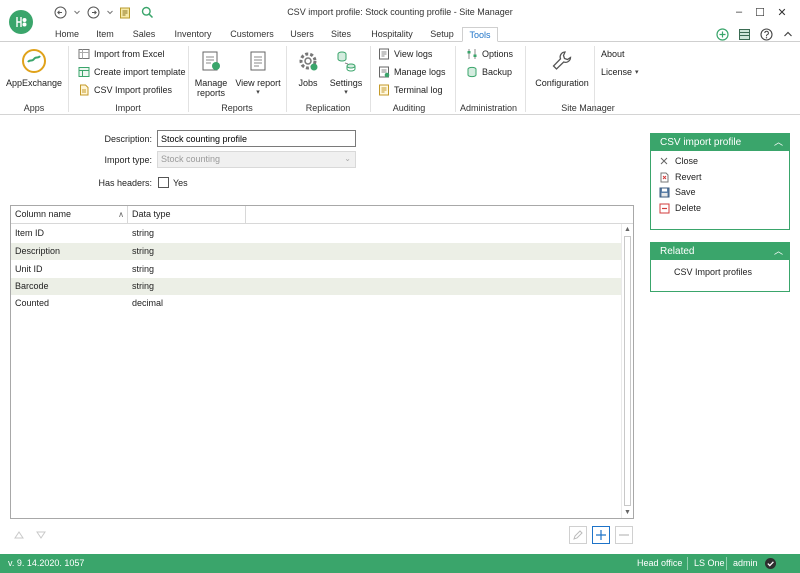 The width and height of the screenshot is (800, 573). I want to click on column-header-name: Column name ∧, so click(69, 215).